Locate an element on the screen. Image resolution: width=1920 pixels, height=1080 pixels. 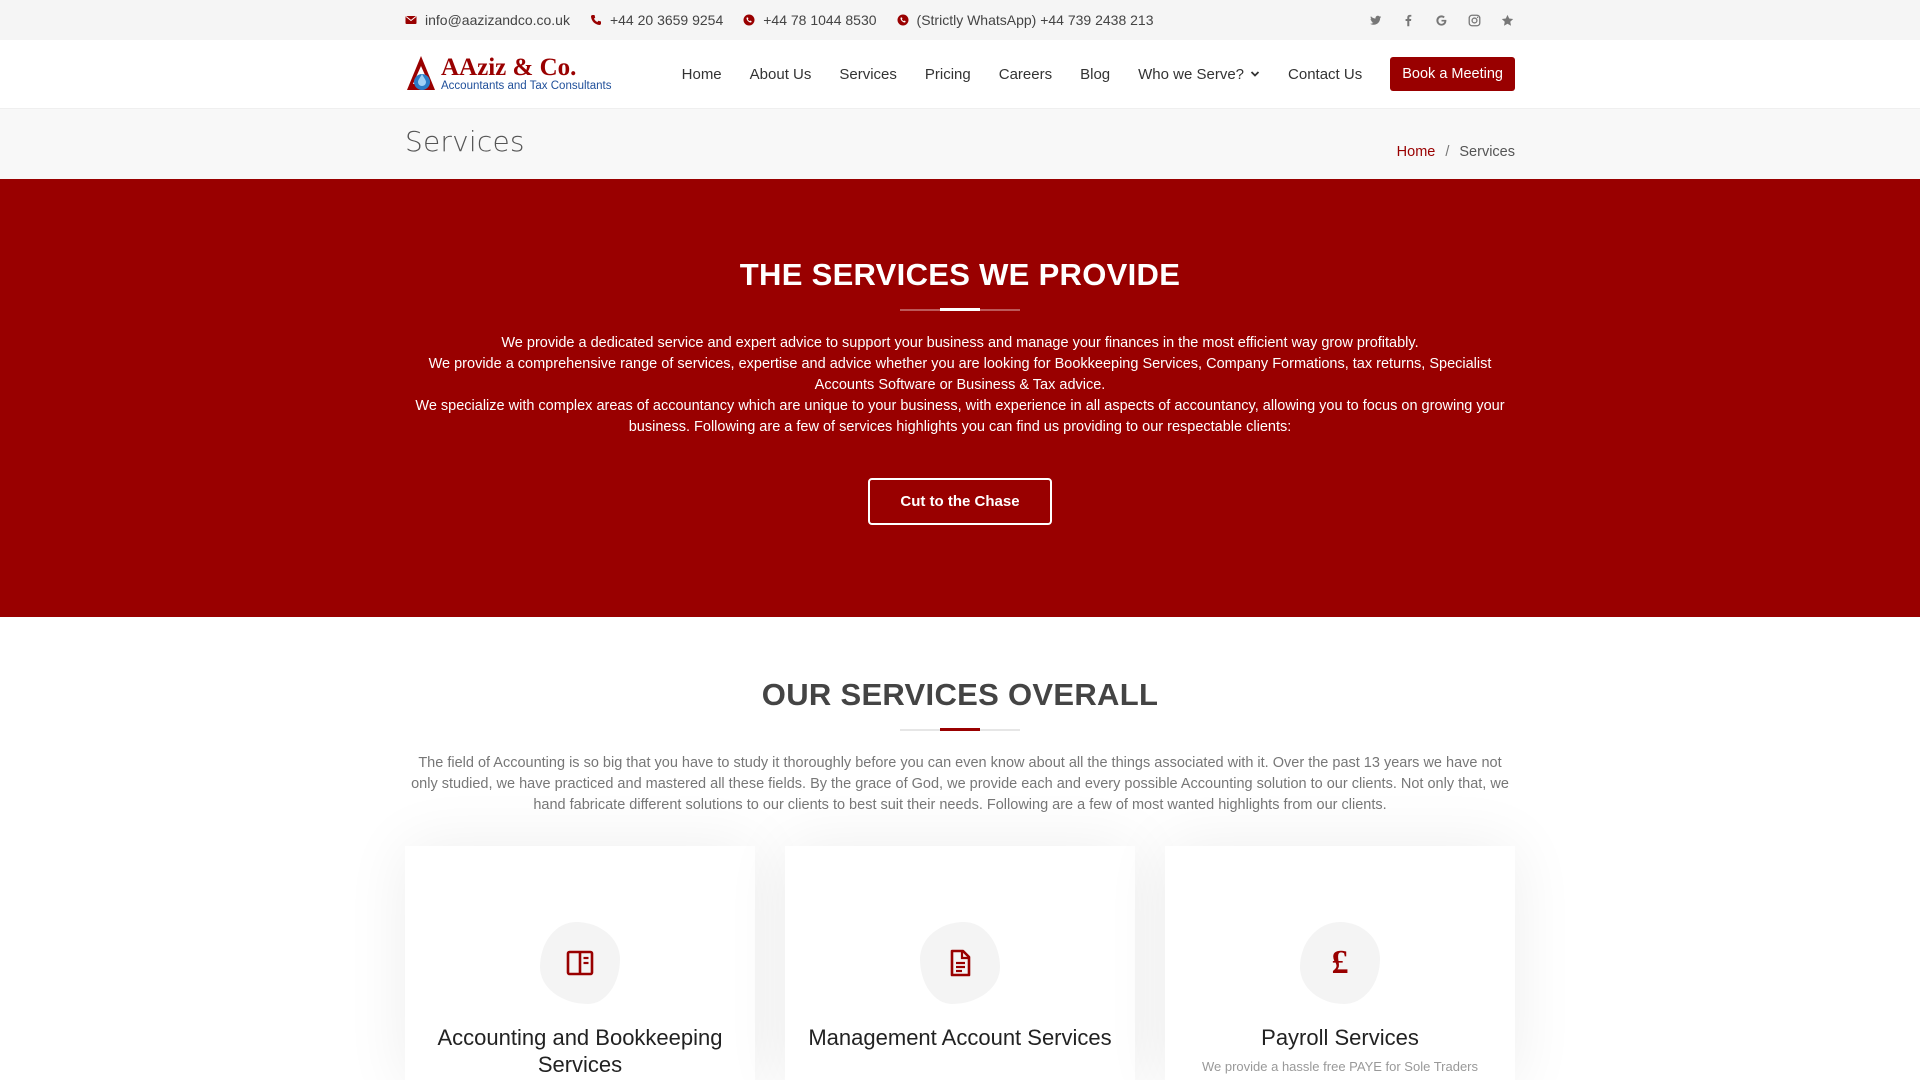
service-card-management: Management Account Services is located at coordinates (960, 963).